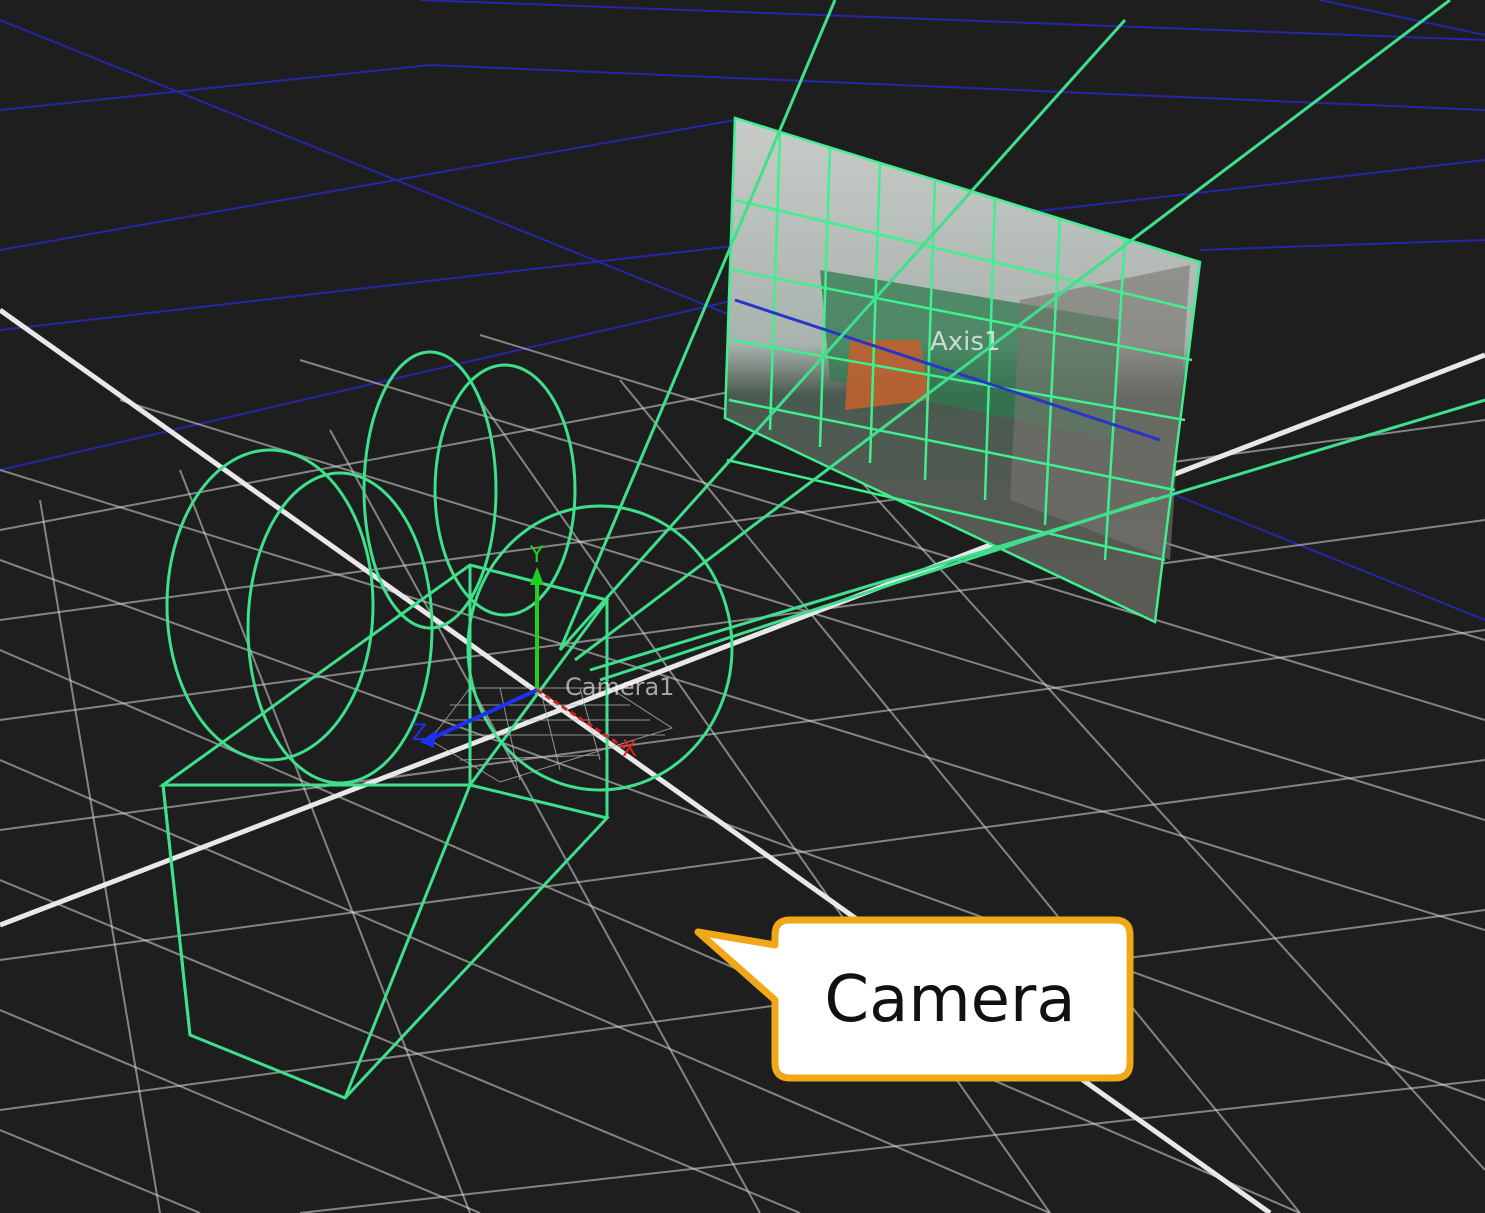  I want to click on axis-y-label: Y, so click(536, 555).